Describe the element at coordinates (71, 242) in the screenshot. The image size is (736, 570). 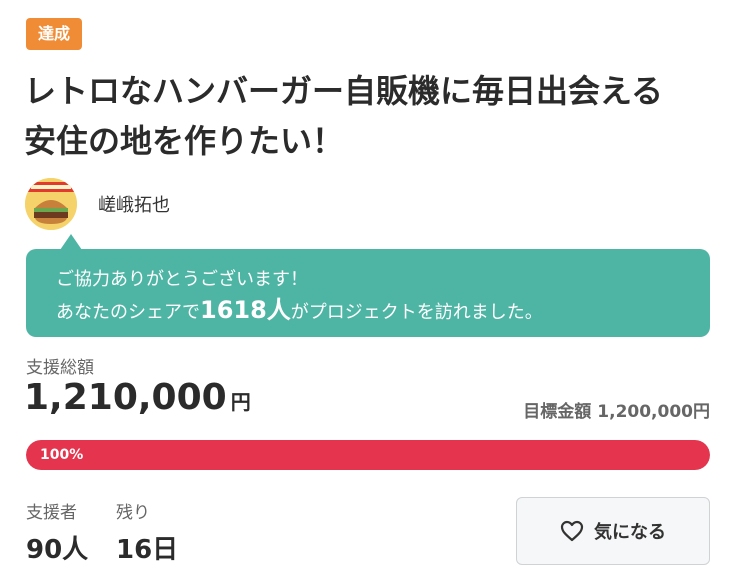
I see `message-bubble-tail` at that location.